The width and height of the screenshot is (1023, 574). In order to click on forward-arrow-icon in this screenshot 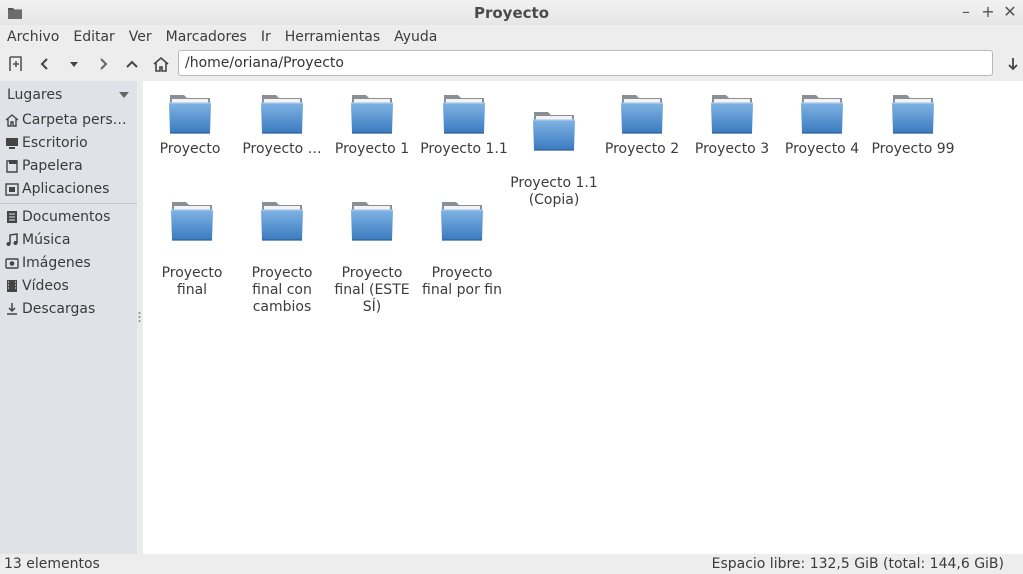, I will do `click(104, 64)`.